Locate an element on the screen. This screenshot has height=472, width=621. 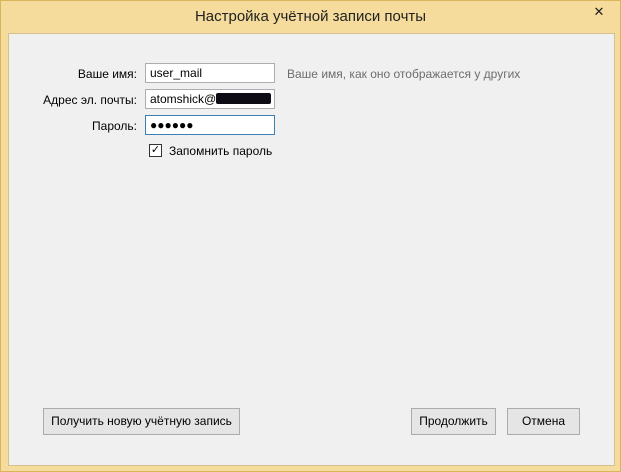
redaction-block is located at coordinates (244, 98).